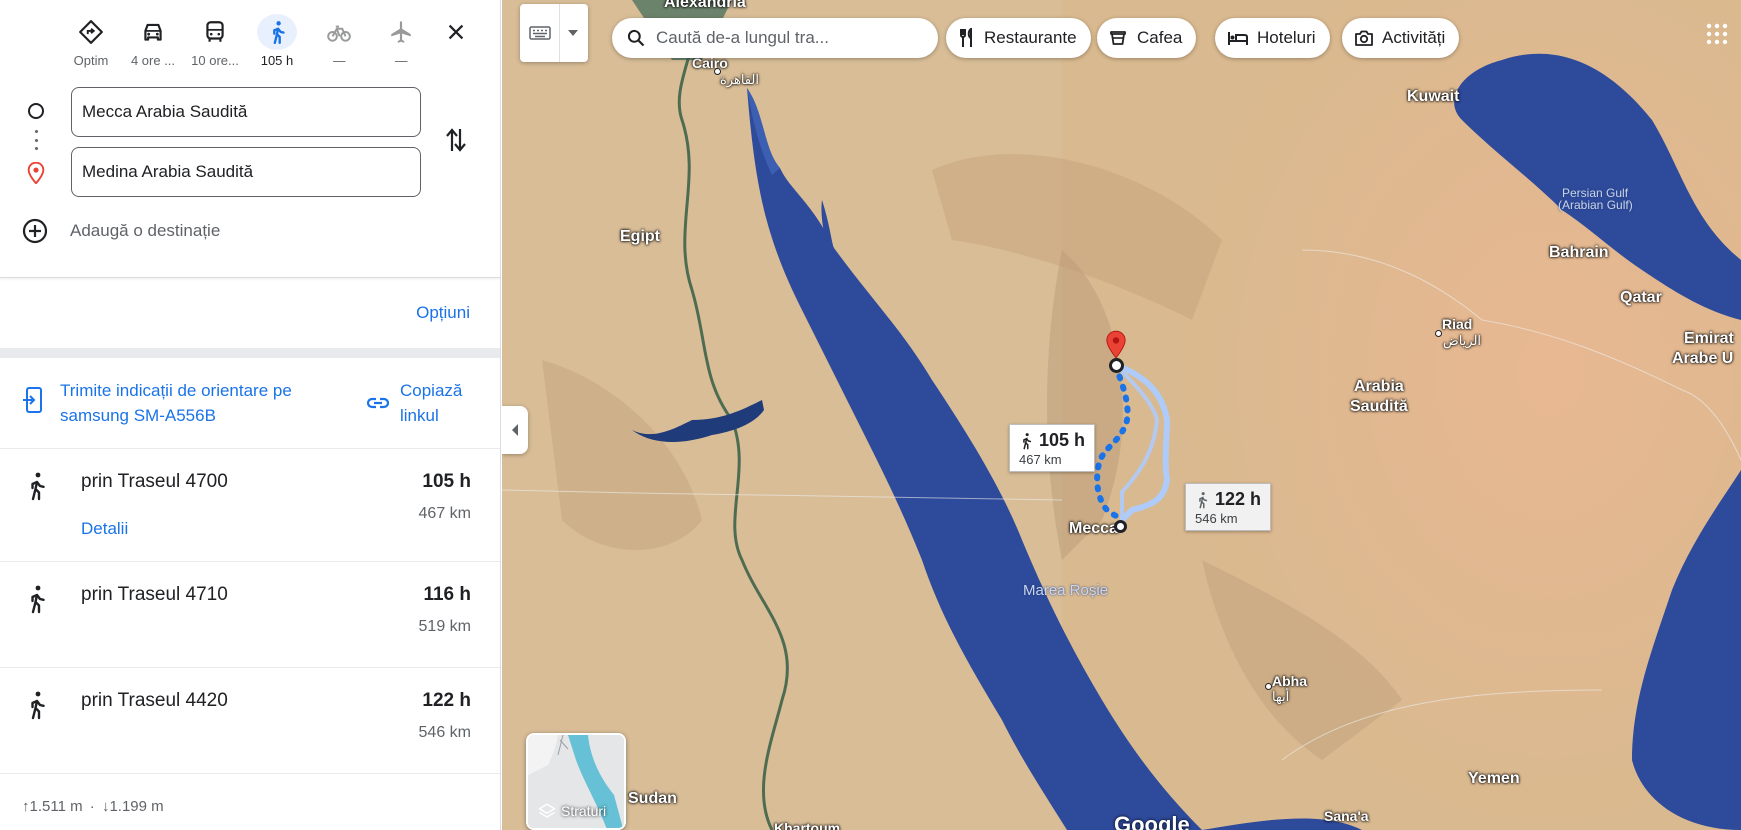 This screenshot has height=830, width=1741. What do you see at coordinates (444, 626) in the screenshot?
I see `route-distance: 519 km` at bounding box center [444, 626].